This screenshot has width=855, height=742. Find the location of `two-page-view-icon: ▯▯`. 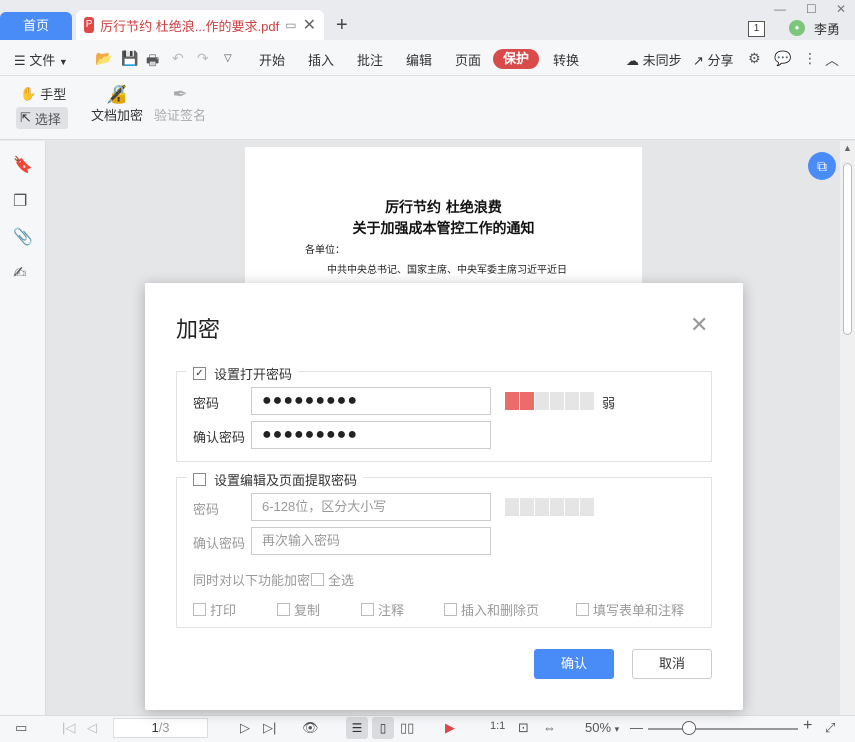

two-page-view-icon: ▯▯ is located at coordinates (407, 728).